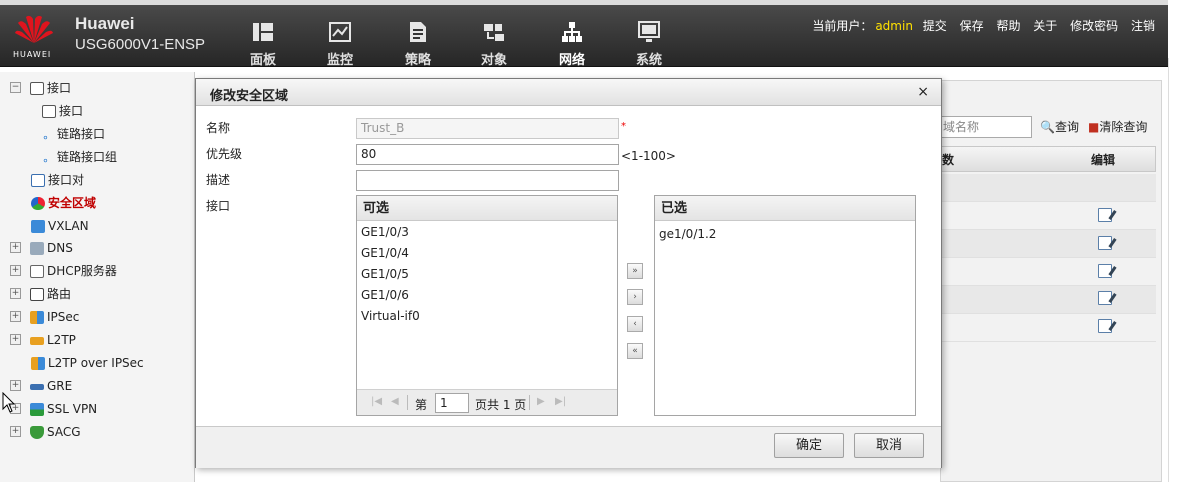 The height and width of the screenshot is (482, 1178). What do you see at coordinates (263, 46) in the screenshot?
I see `nav-dashboard: 面板` at bounding box center [263, 46].